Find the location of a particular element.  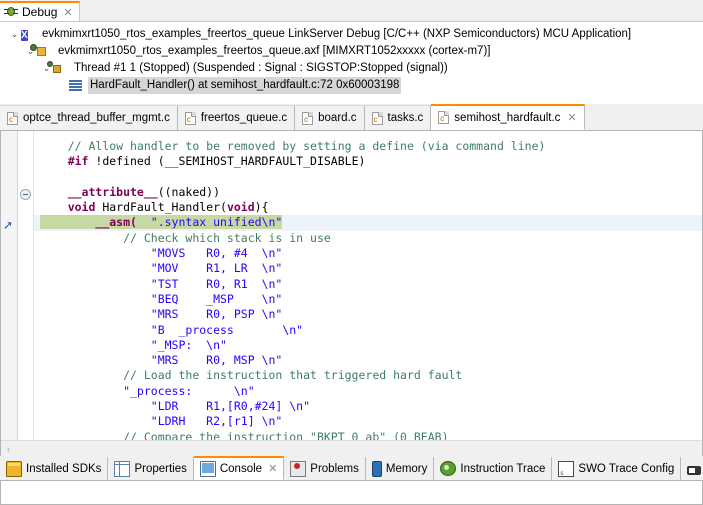

launch-config-icon: X is located at coordinates (24, 35).